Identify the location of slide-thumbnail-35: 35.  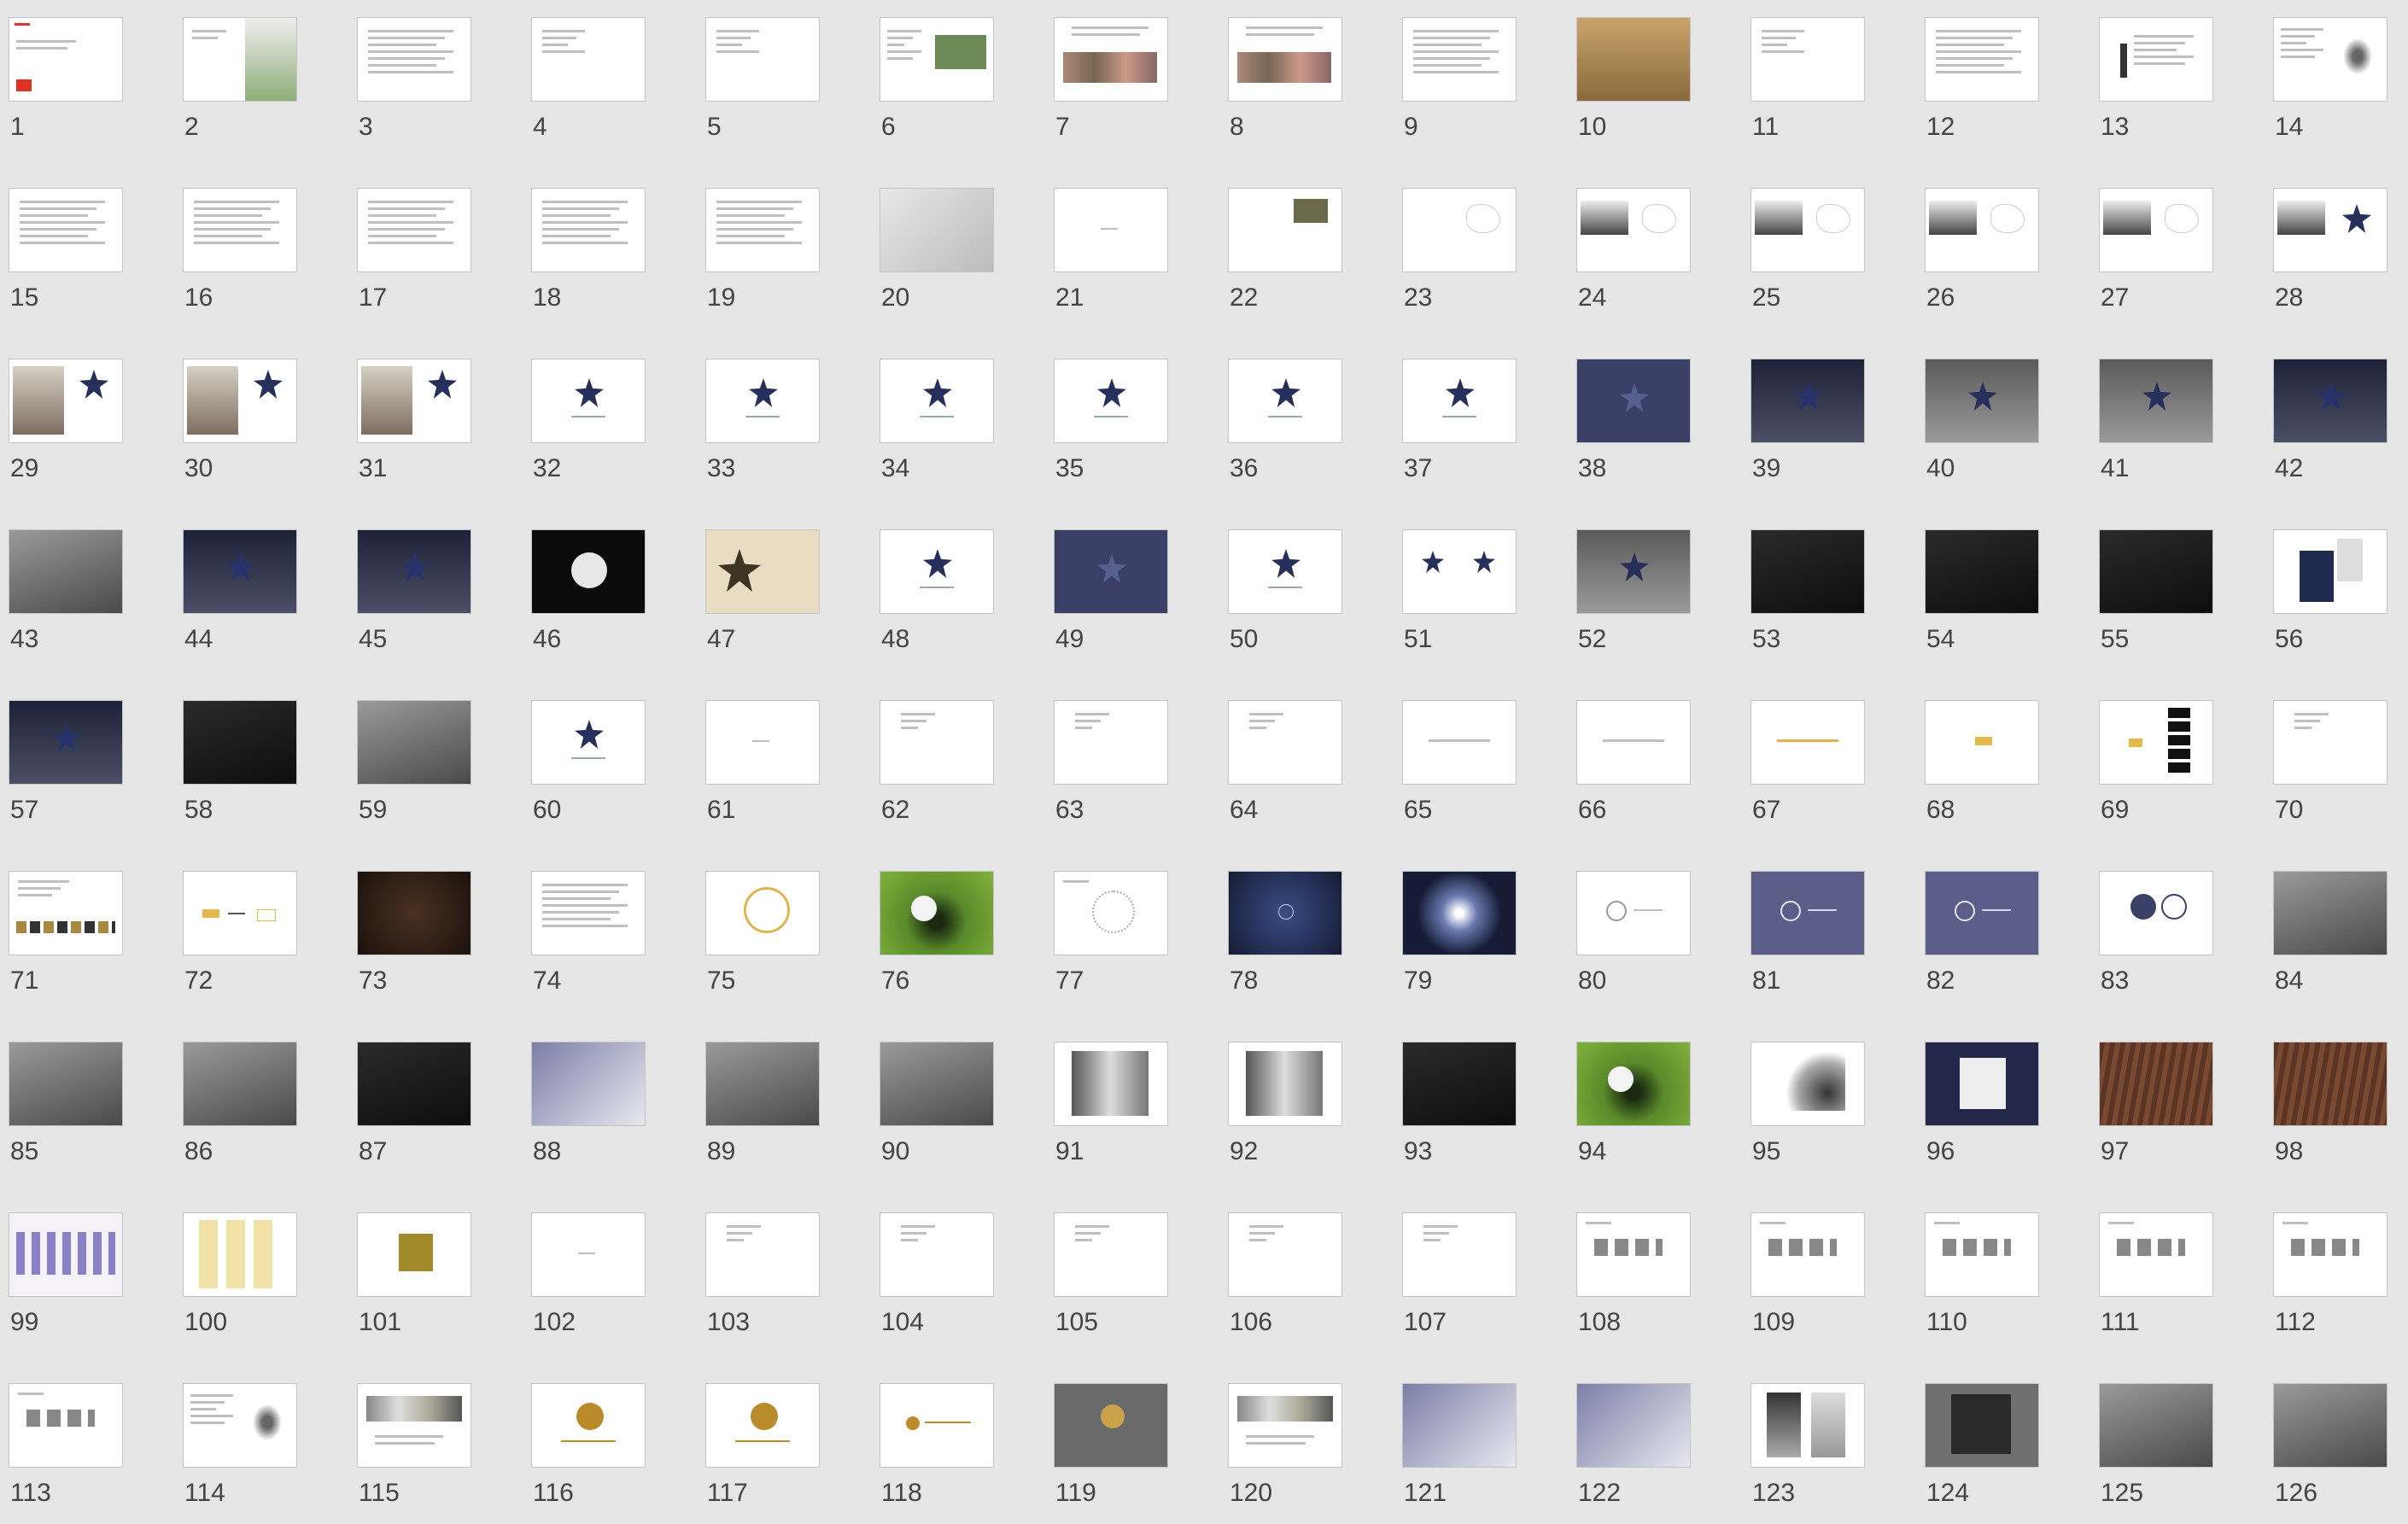
(1111, 440).